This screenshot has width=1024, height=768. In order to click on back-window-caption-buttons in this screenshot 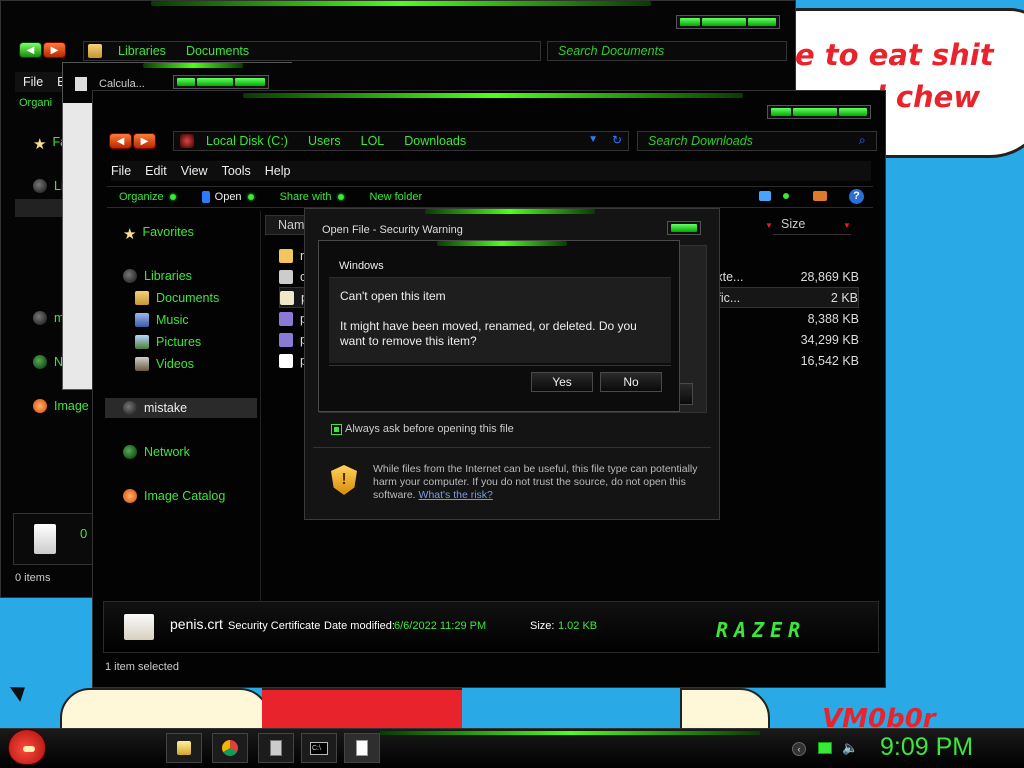, I will do `click(728, 22)`.